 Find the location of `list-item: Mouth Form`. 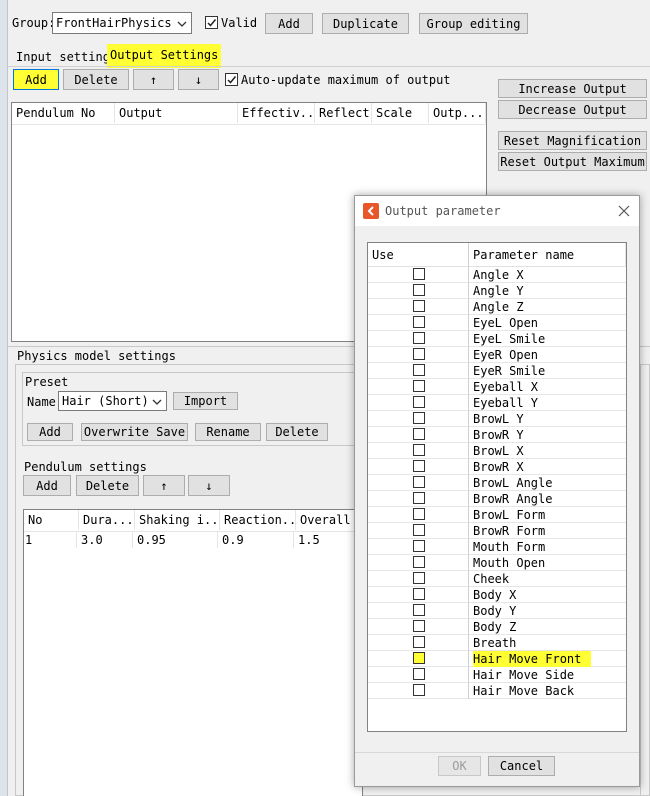

list-item: Mouth Form is located at coordinates (497, 547).